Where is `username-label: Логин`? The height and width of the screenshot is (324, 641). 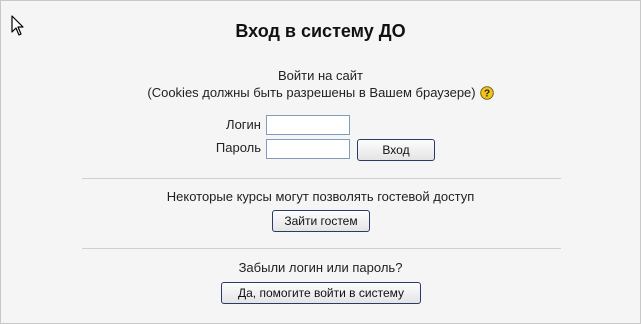 username-label: Логин is located at coordinates (243, 124).